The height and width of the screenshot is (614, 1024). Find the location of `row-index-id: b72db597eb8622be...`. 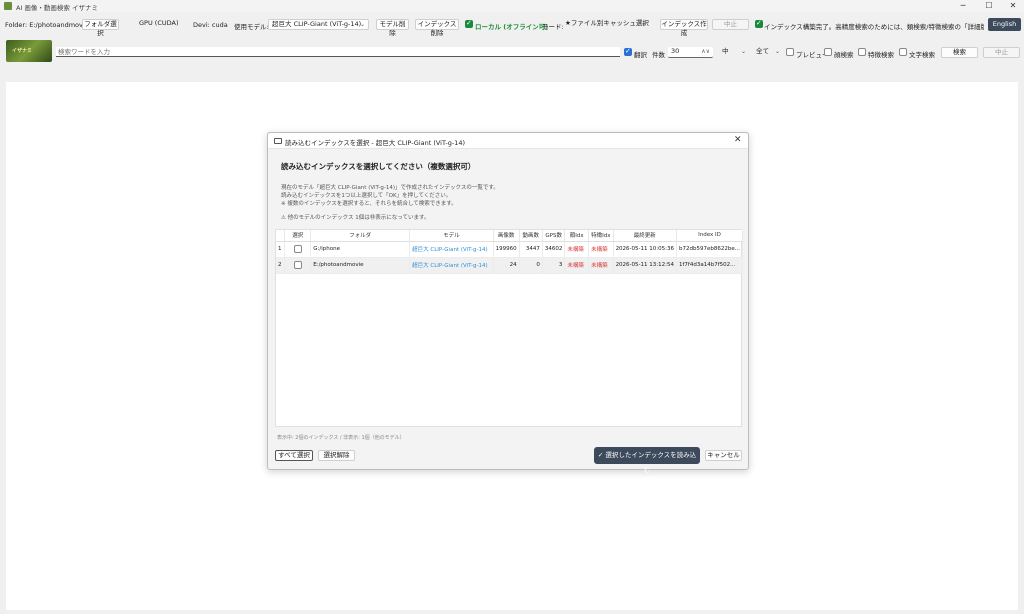

row-index-id: b72db597eb8622be... is located at coordinates (710, 249).